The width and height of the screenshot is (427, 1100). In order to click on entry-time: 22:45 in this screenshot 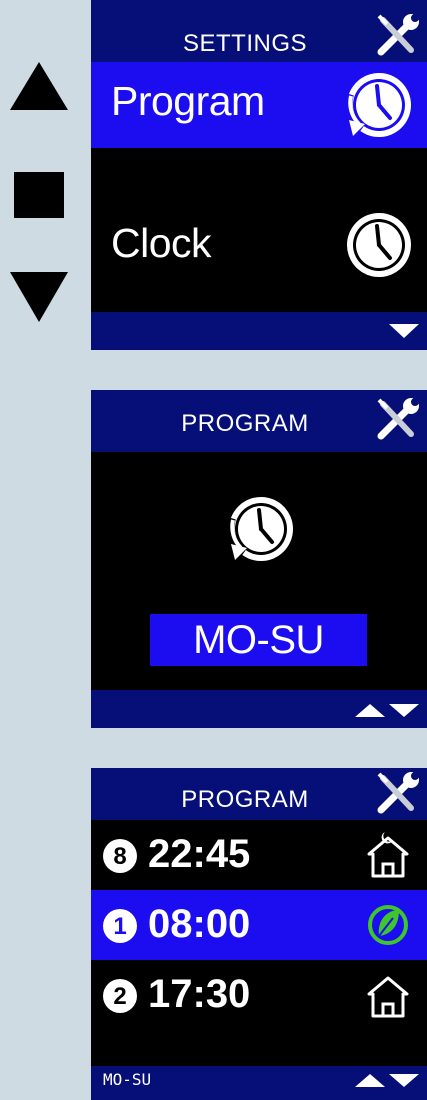, I will do `click(199, 854)`.